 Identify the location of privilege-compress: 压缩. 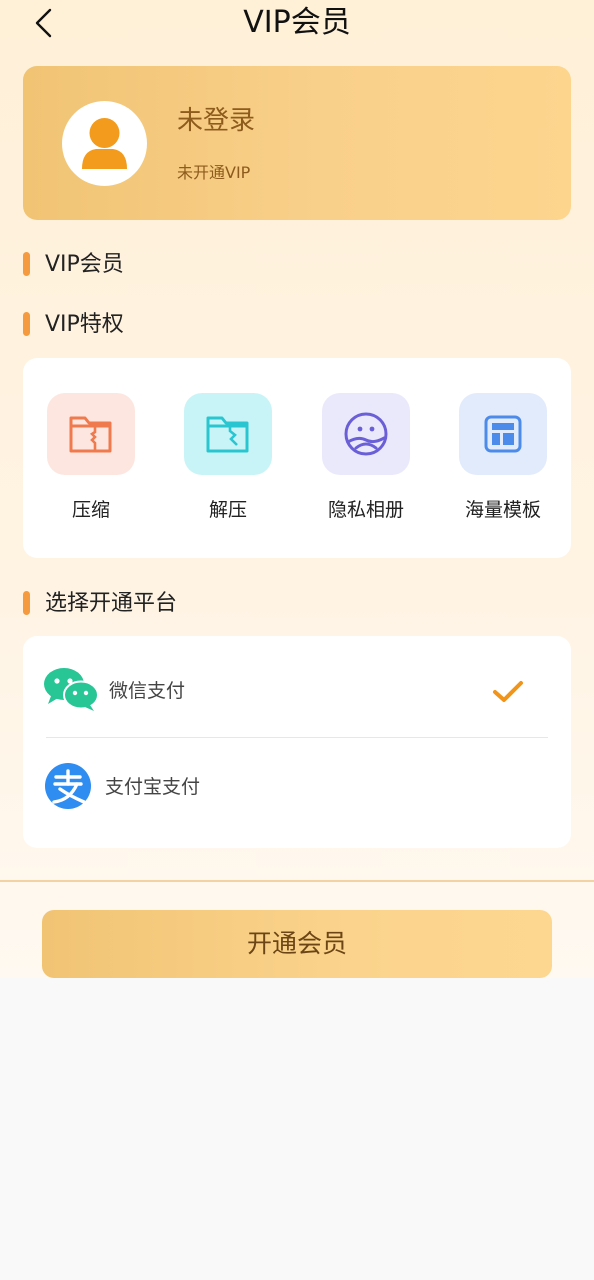
(91, 463).